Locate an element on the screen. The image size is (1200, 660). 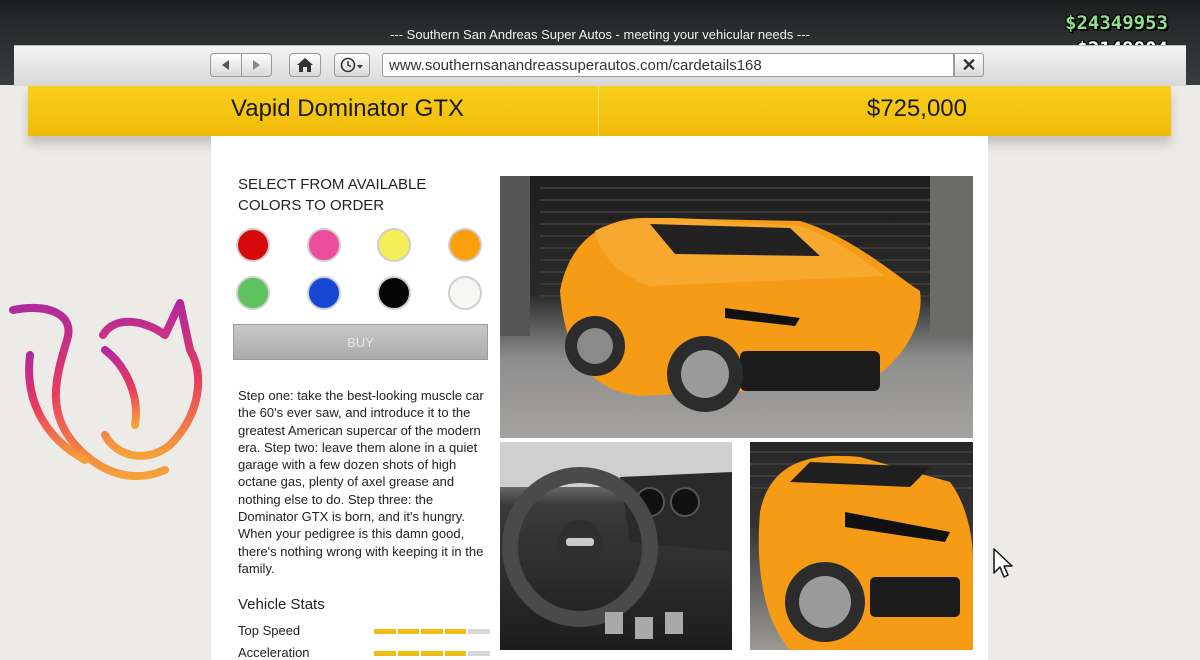
close-button: ✕ is located at coordinates (969, 65).